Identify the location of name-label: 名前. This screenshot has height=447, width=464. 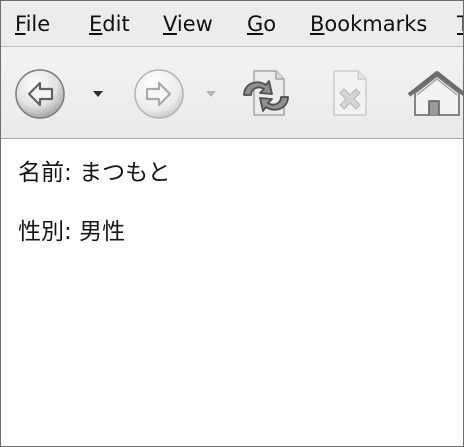
(41, 173).